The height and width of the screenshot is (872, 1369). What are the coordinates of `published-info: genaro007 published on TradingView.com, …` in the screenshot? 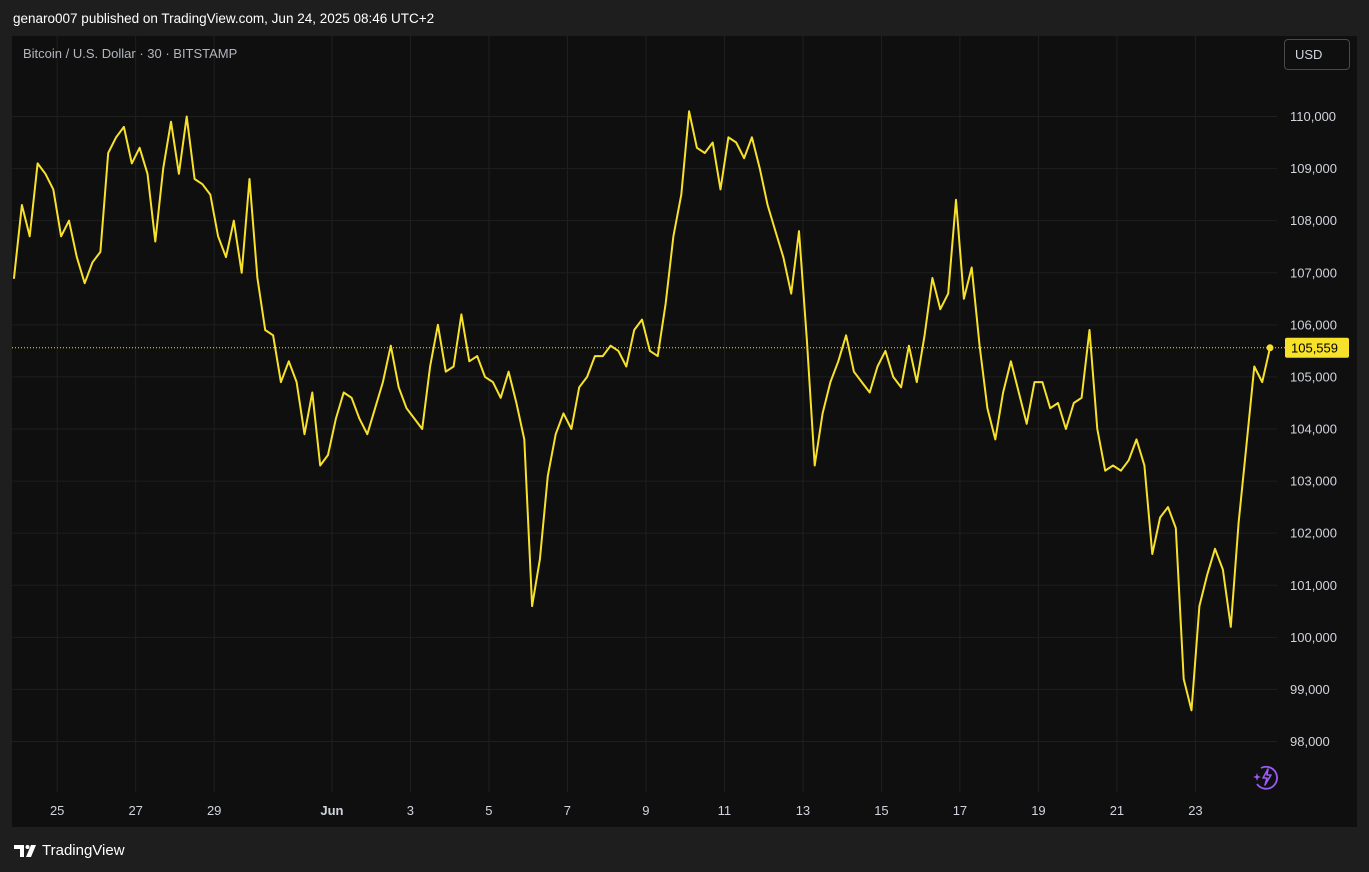 It's located at (224, 18).